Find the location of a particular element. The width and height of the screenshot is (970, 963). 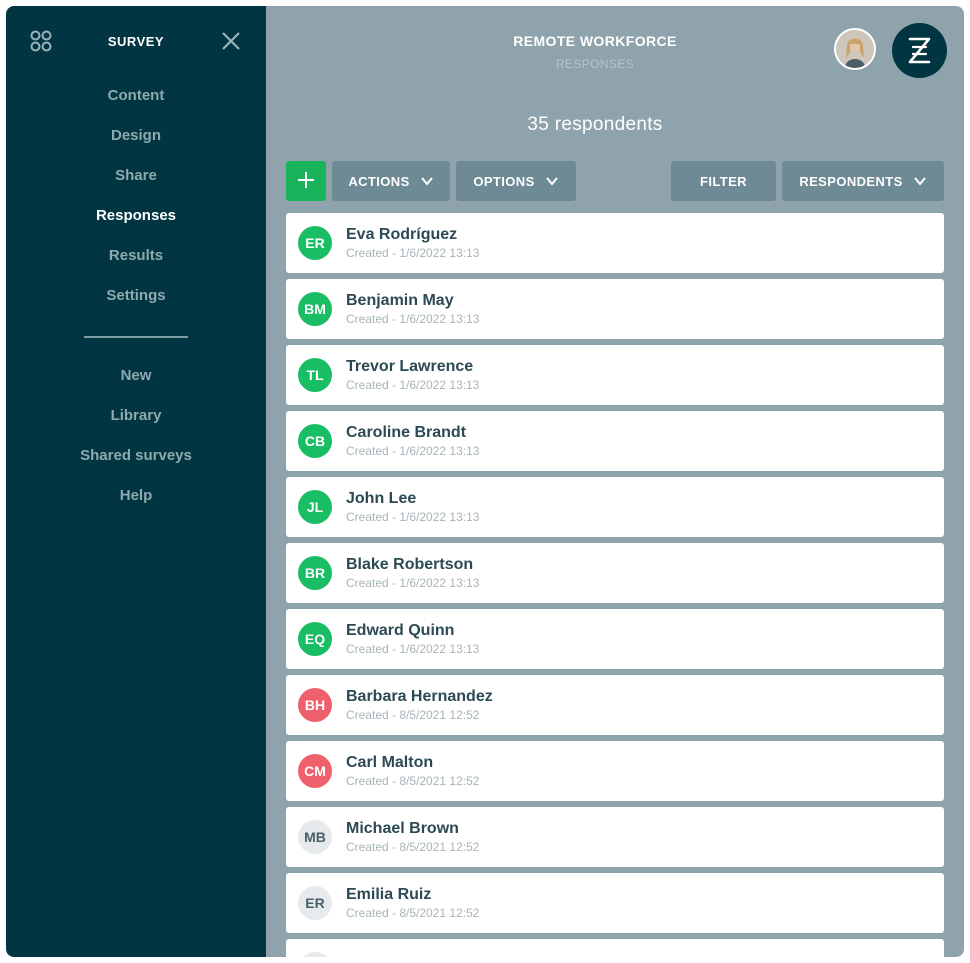

respondent-name: Carl Malton is located at coordinates (390, 762).